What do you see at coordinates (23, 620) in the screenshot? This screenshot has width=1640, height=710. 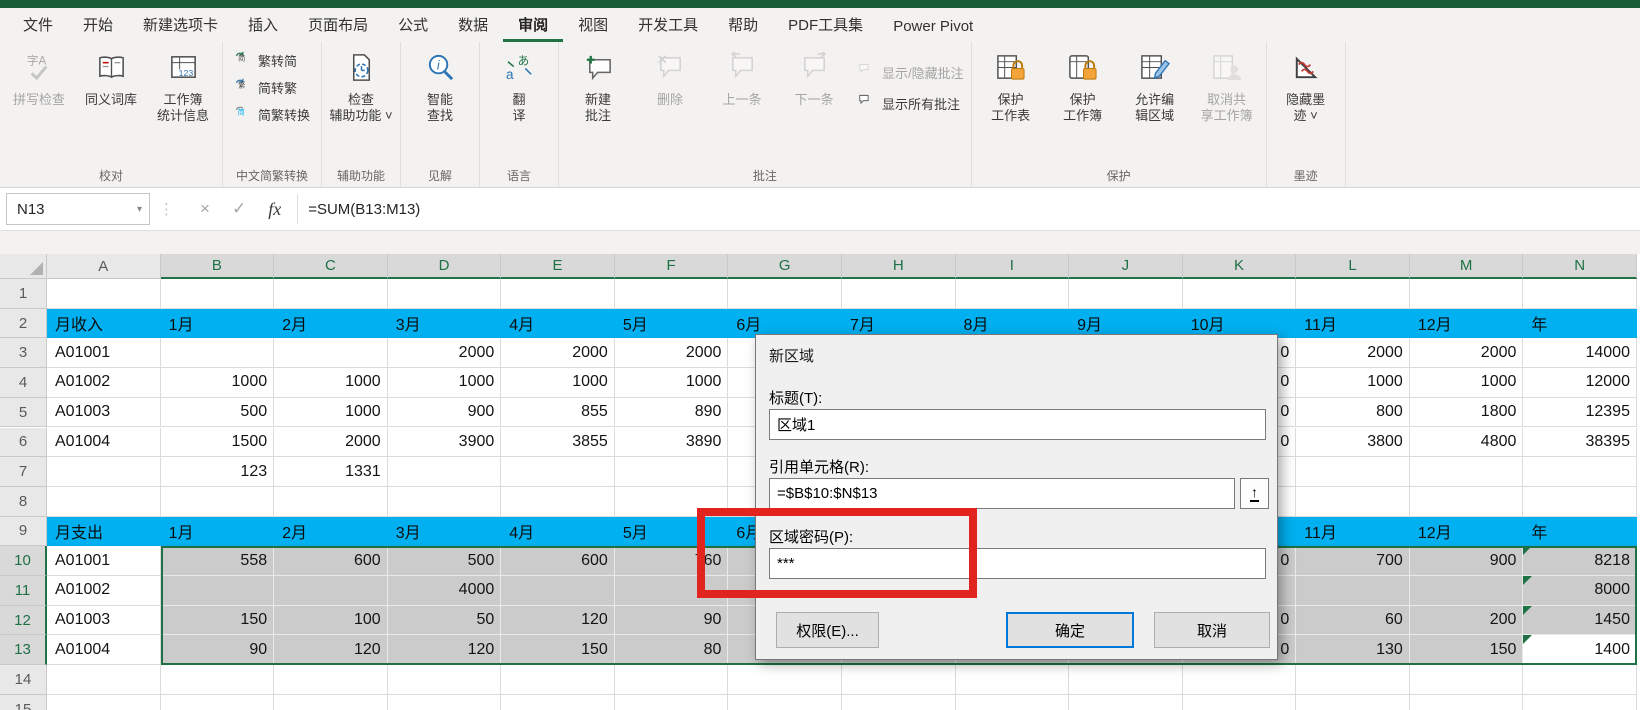 I see `row-header-12: 12` at bounding box center [23, 620].